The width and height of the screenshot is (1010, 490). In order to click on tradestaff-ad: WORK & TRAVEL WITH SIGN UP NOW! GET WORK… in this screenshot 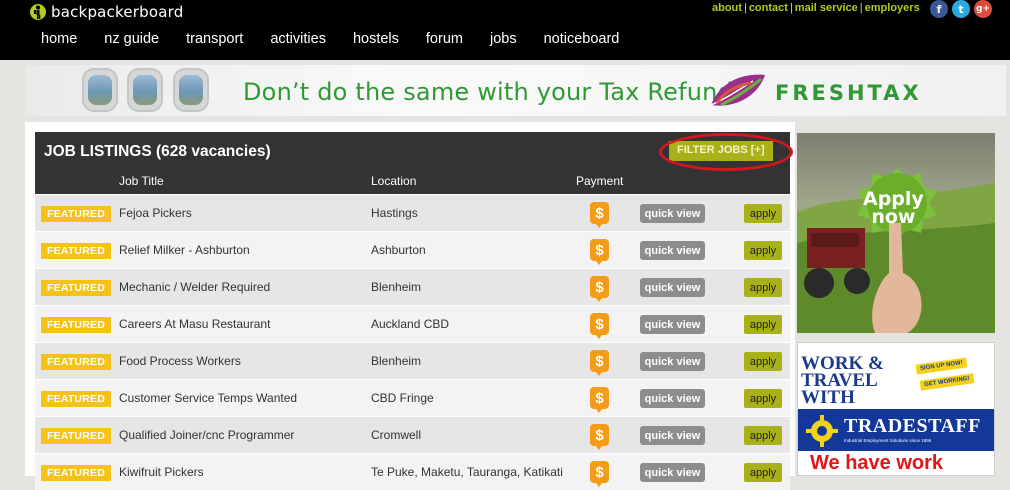, I will do `click(896, 409)`.